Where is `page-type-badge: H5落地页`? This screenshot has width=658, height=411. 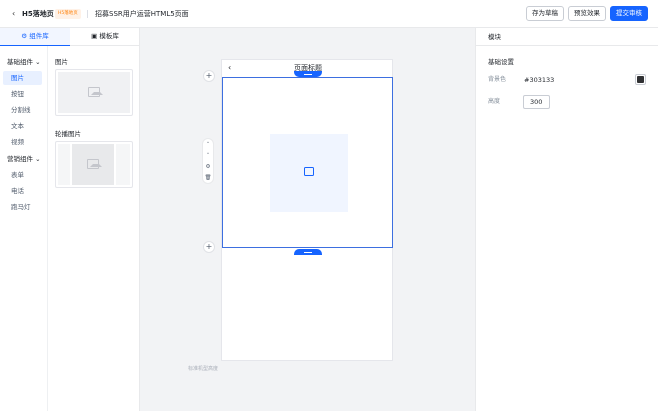 page-type-badge: H5落地页 is located at coordinates (68, 14).